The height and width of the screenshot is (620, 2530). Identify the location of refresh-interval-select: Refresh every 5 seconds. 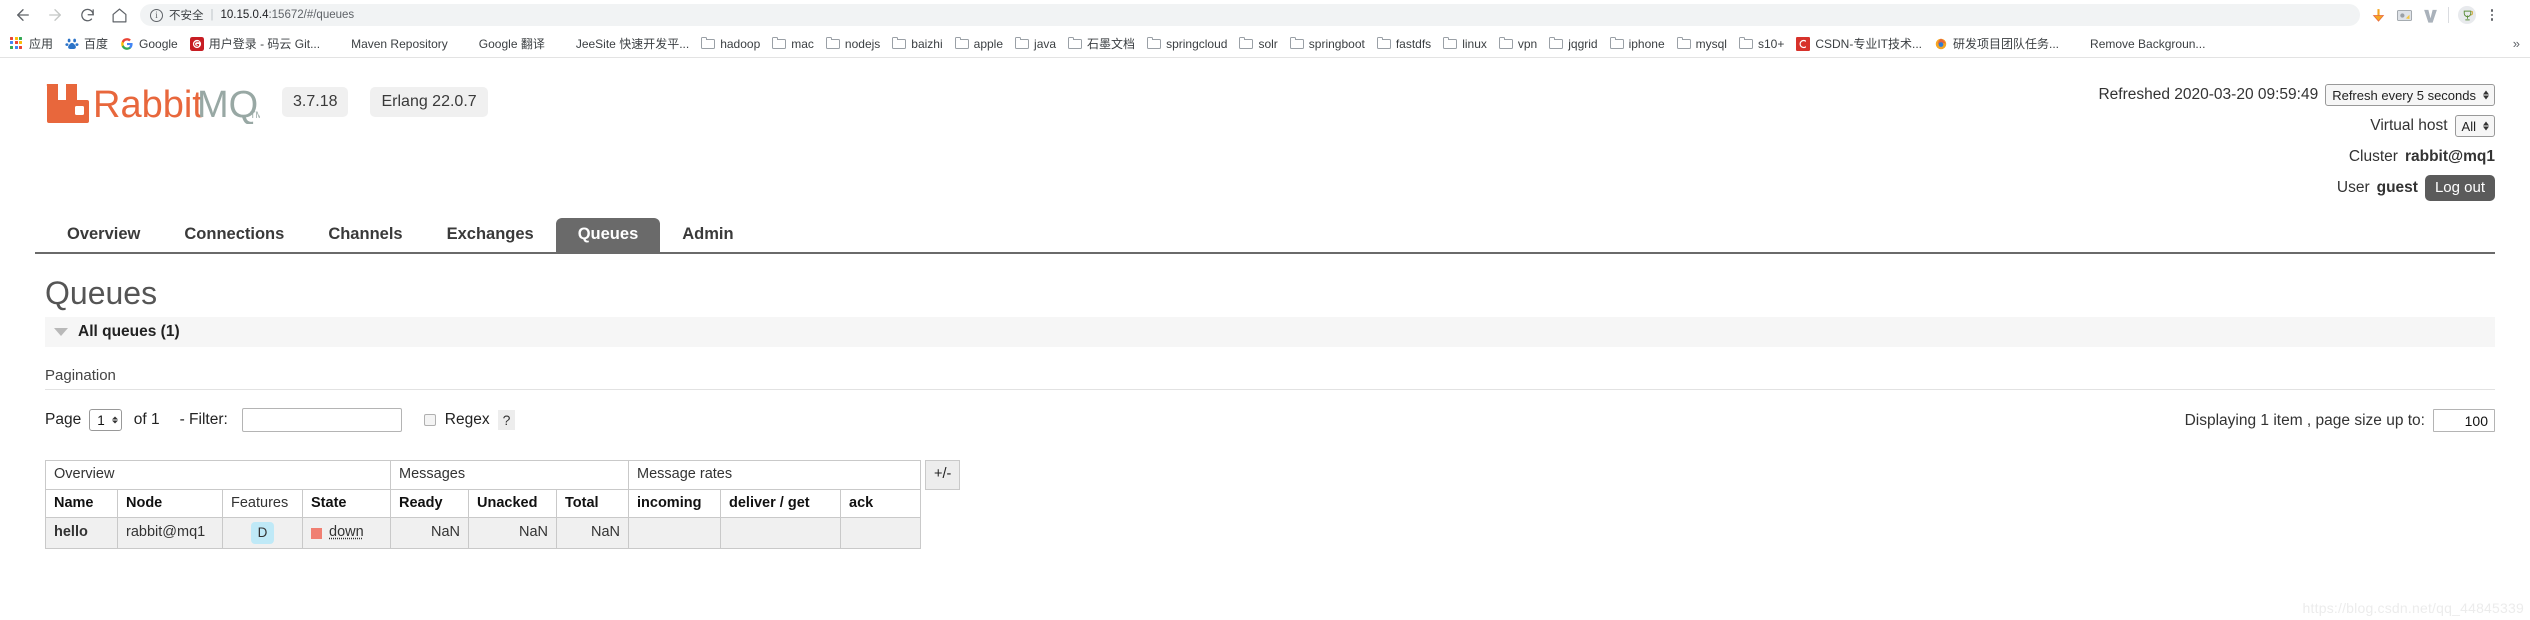
(2410, 95).